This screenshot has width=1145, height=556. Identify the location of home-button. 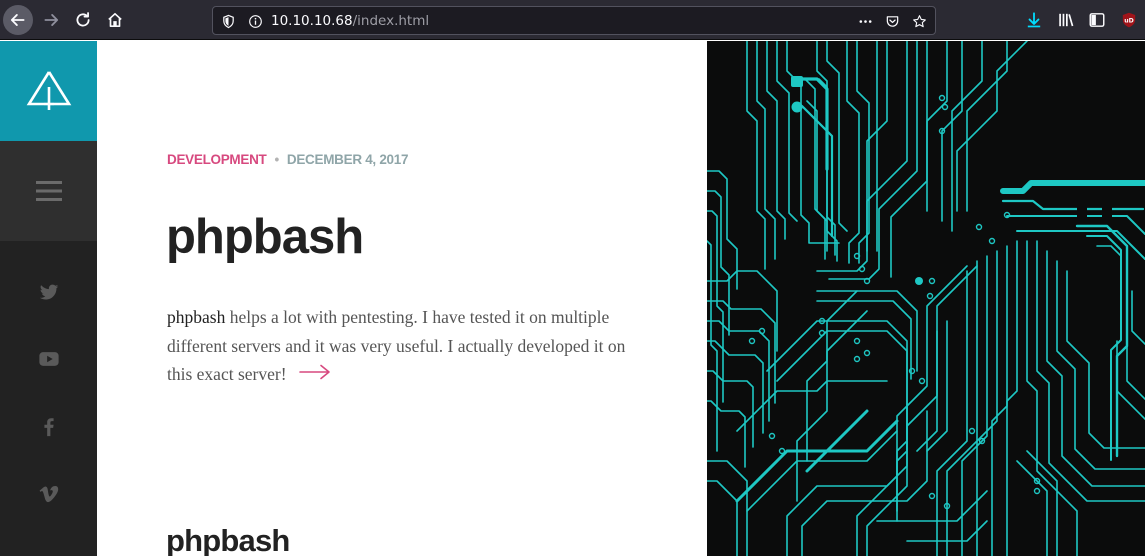
(115, 20).